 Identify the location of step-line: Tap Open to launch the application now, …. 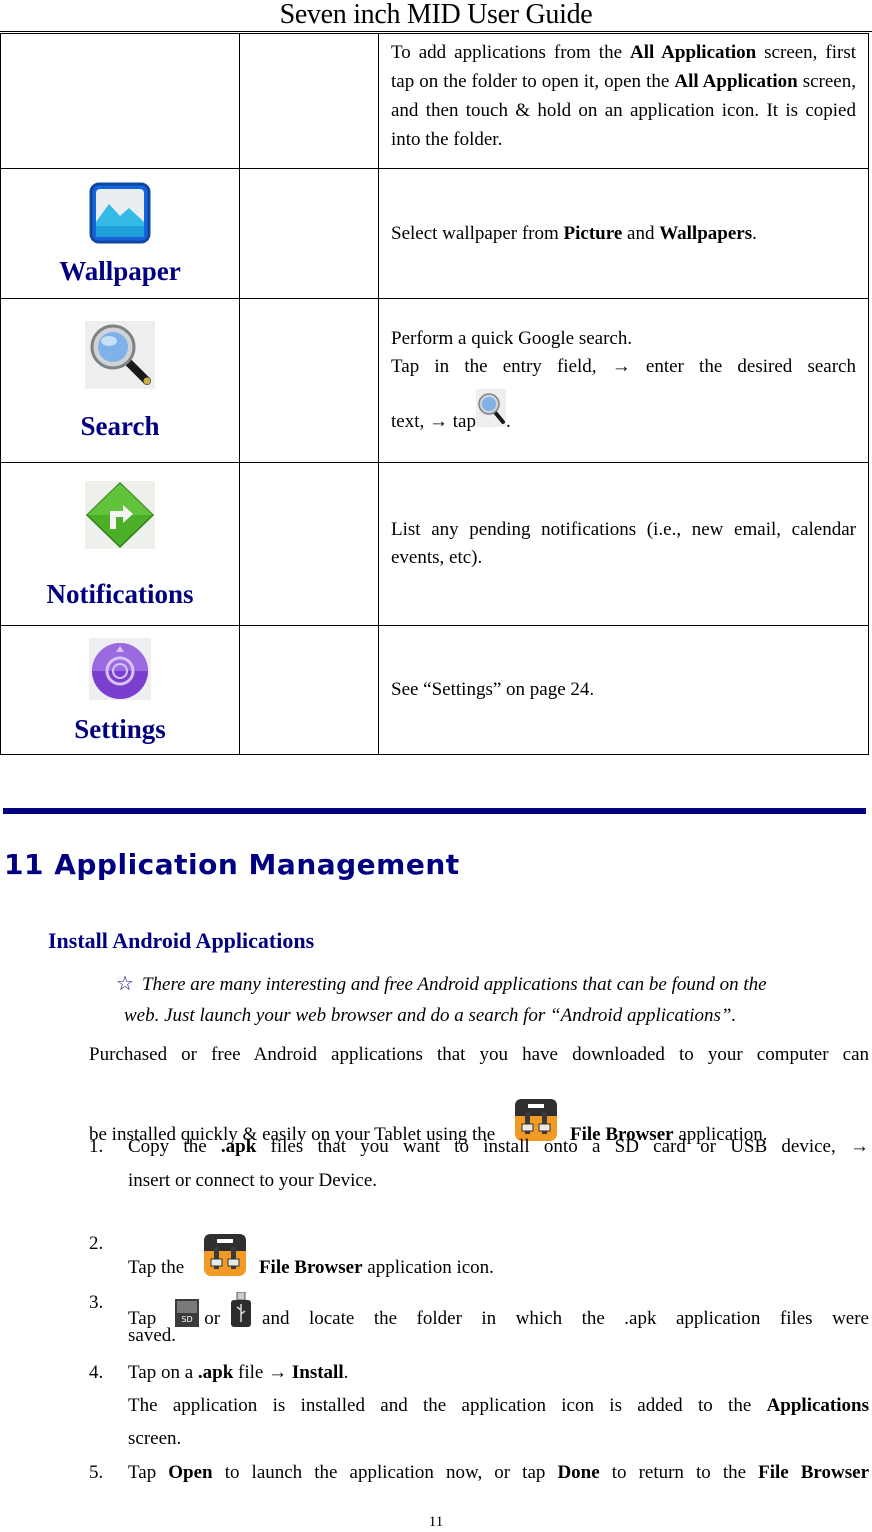
(498, 1473).